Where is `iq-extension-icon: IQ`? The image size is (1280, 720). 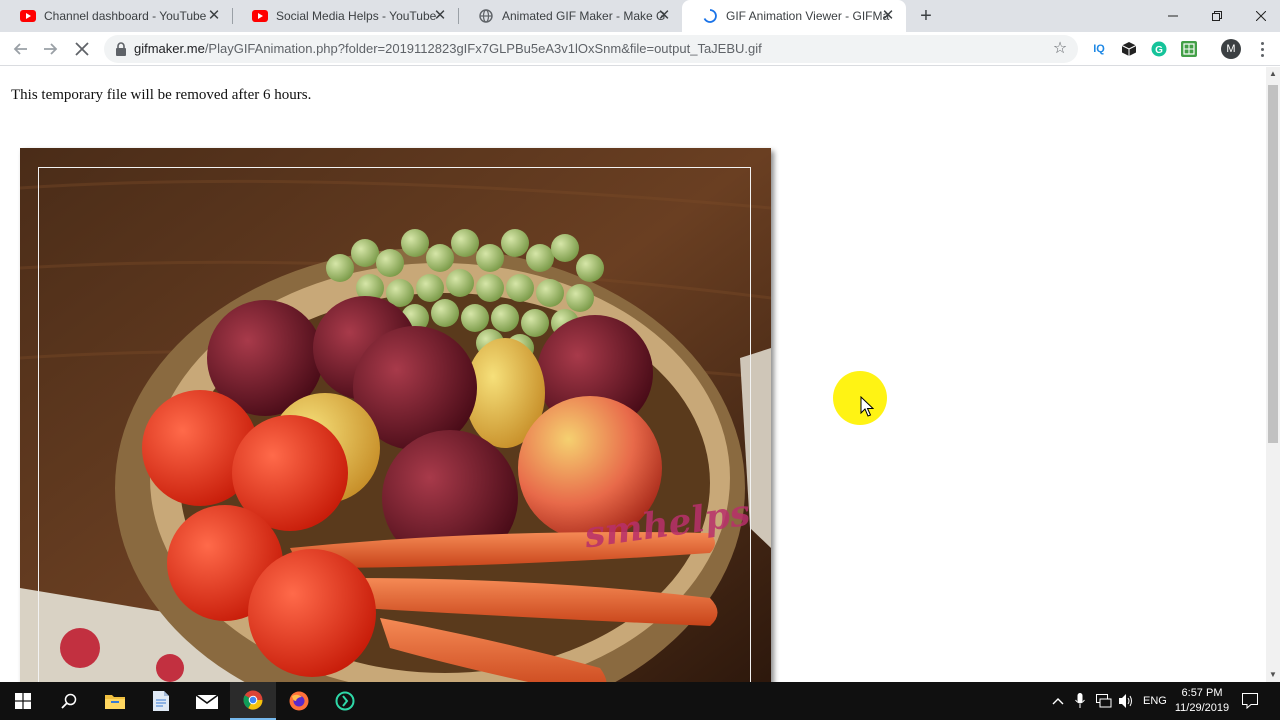 iq-extension-icon: IQ is located at coordinates (1099, 49).